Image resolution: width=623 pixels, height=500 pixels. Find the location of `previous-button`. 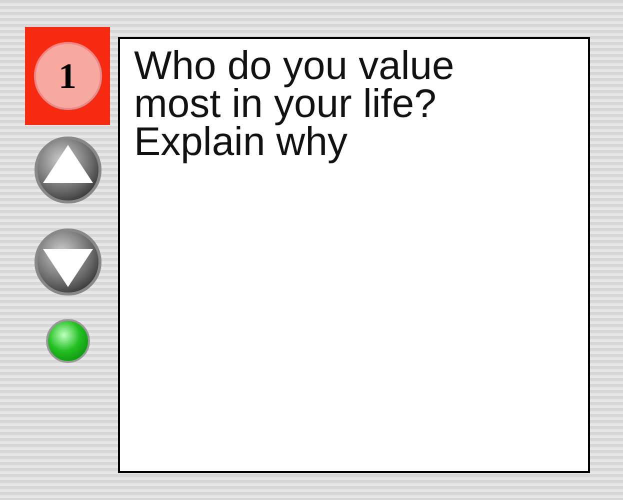

previous-button is located at coordinates (67, 170).